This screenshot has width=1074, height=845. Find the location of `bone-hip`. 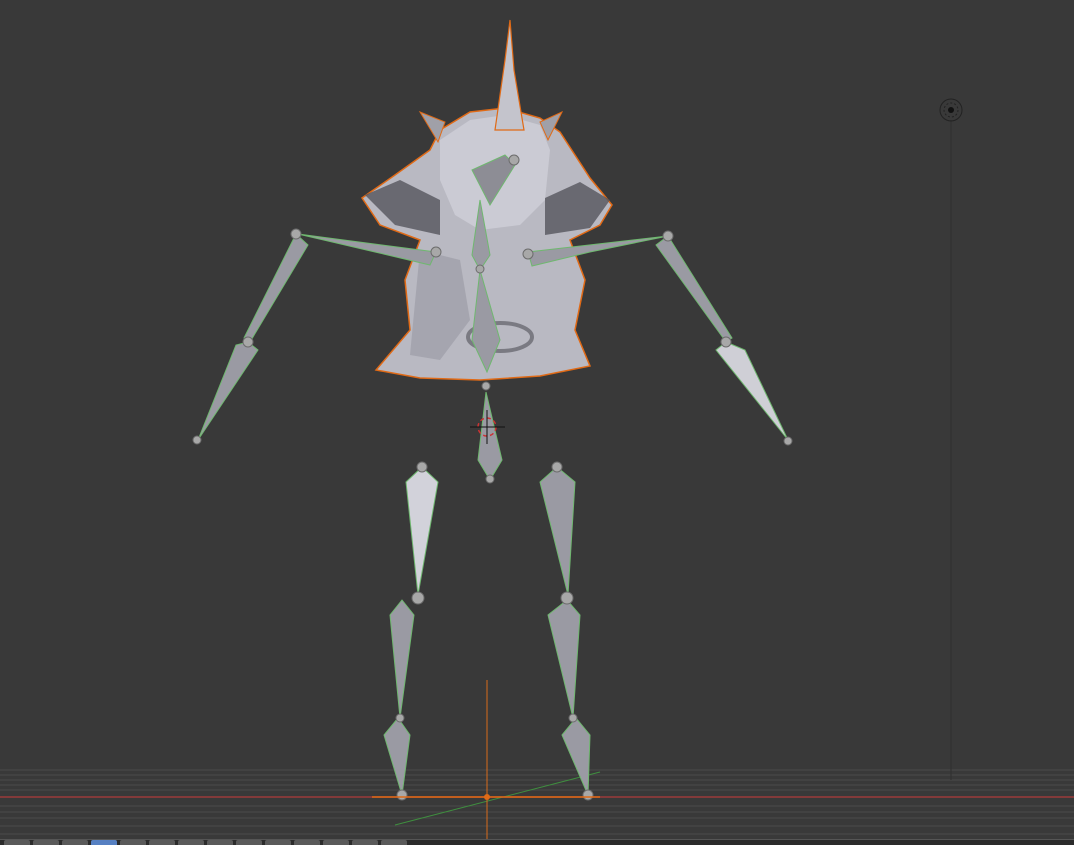

bone-hip is located at coordinates (490, 436).